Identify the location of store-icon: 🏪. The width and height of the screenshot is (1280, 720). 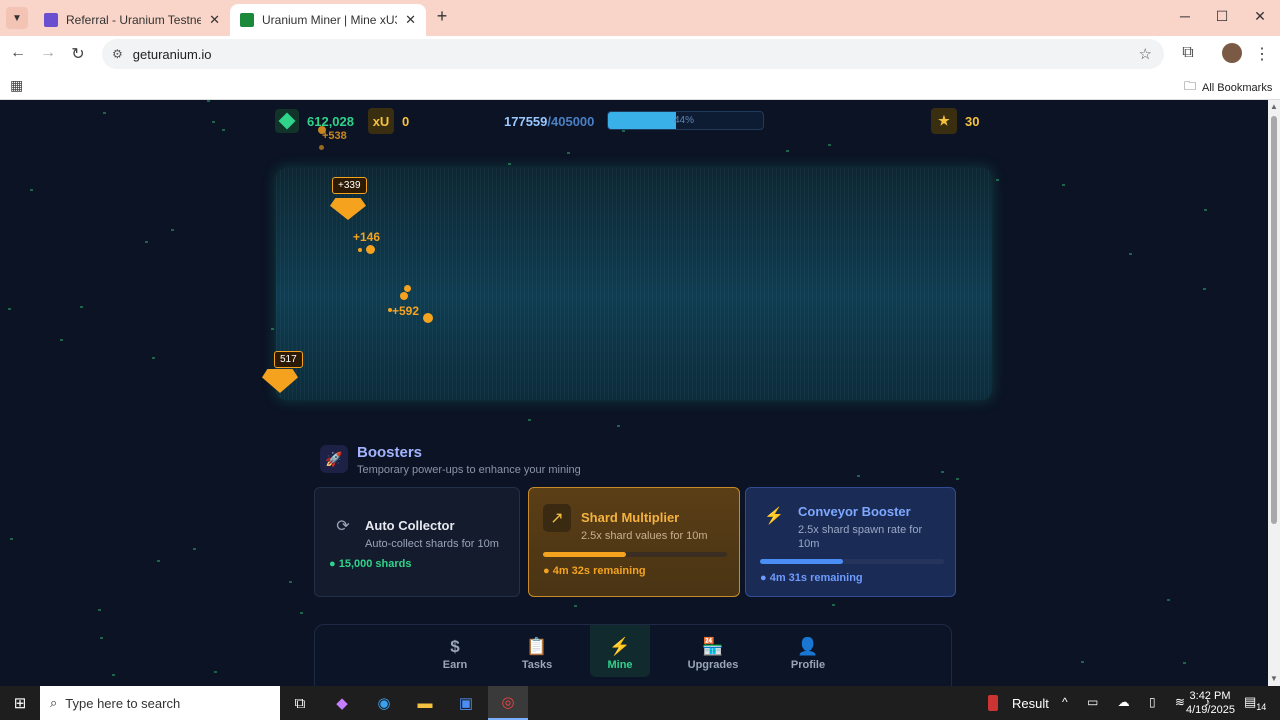
(713, 646).